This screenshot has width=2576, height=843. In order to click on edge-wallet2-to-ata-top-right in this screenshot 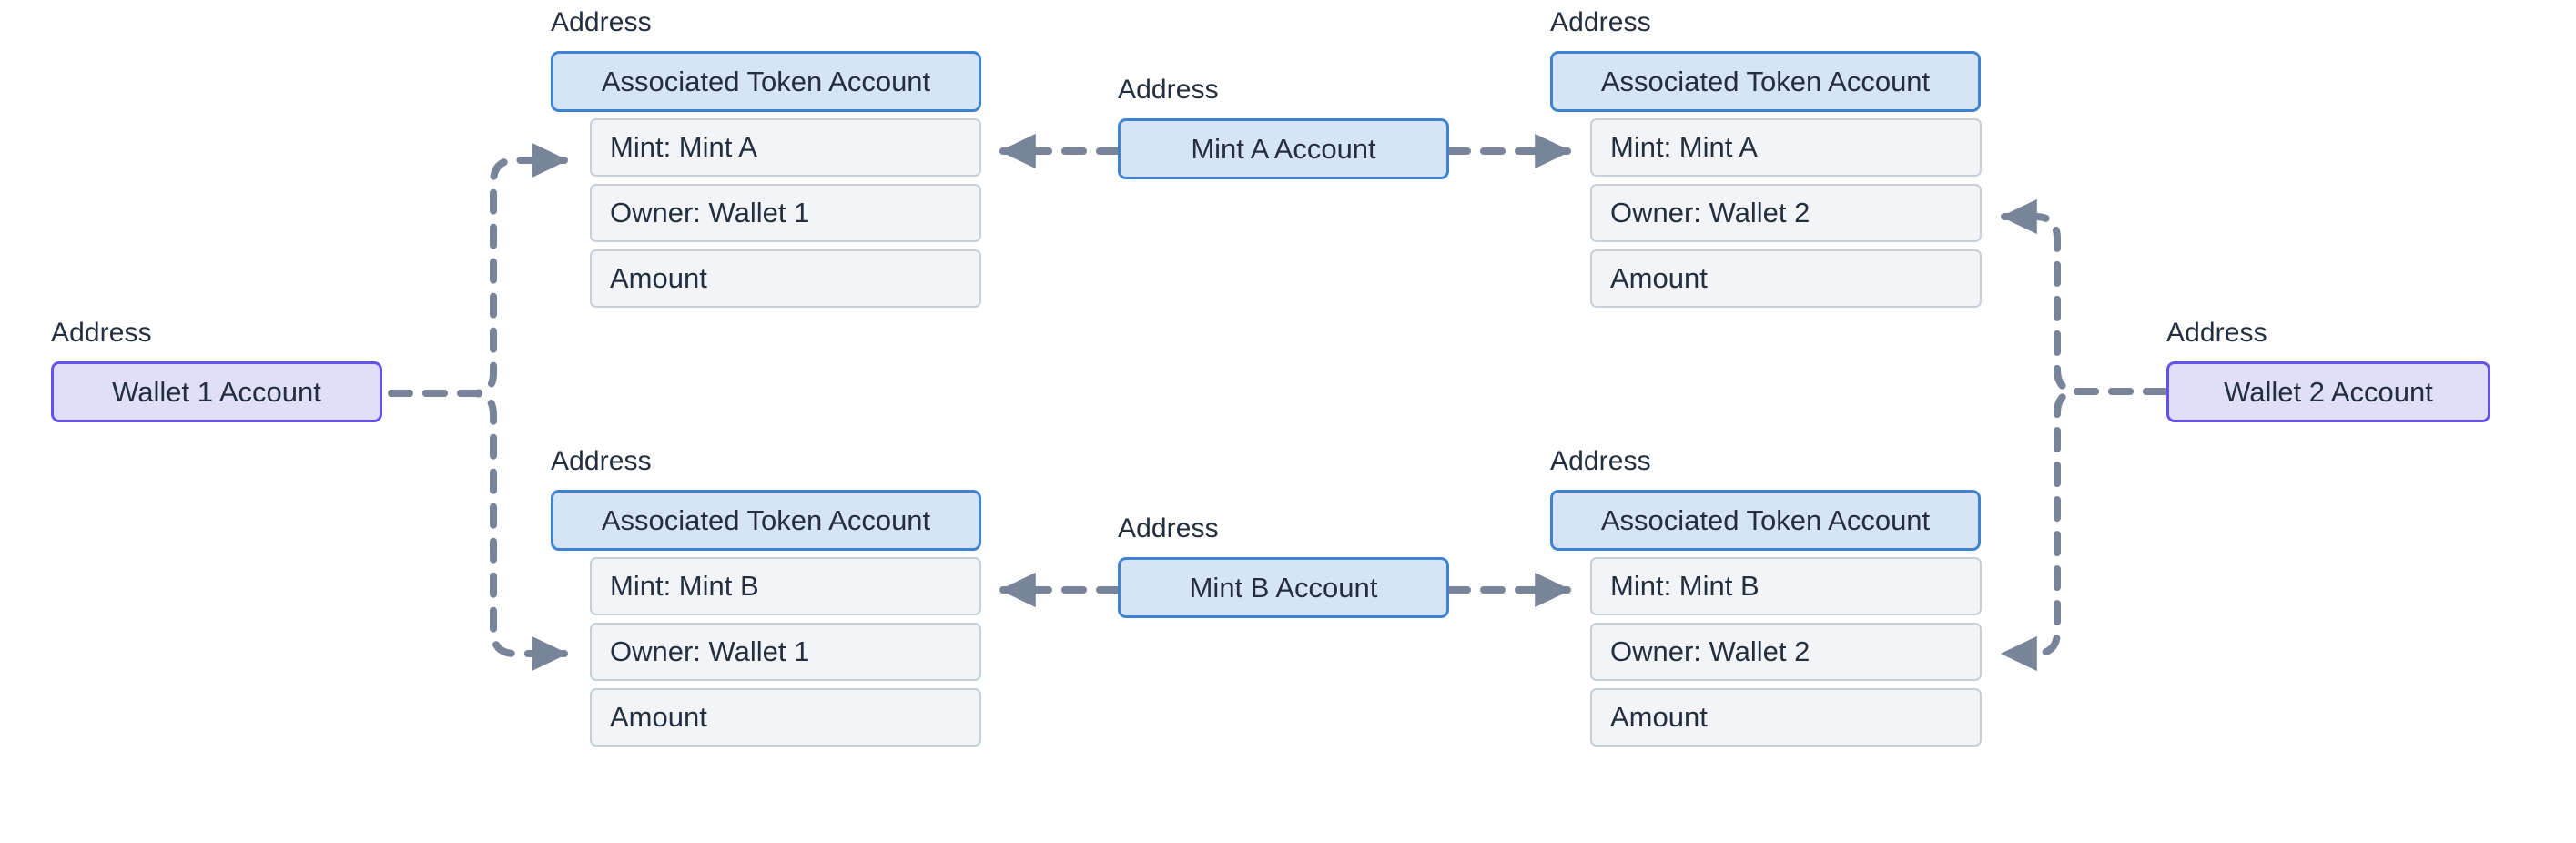, I will do `click(2084, 296)`.